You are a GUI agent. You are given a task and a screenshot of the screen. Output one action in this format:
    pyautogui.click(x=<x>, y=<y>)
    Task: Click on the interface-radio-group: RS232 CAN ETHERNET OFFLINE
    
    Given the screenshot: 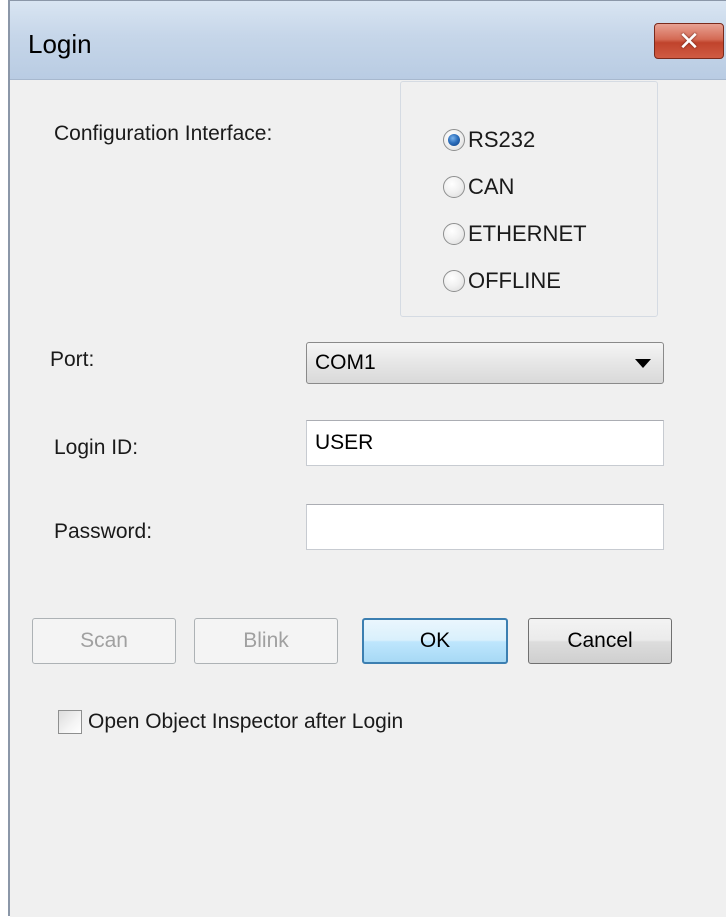 What is the action you would take?
    pyautogui.click(x=529, y=199)
    